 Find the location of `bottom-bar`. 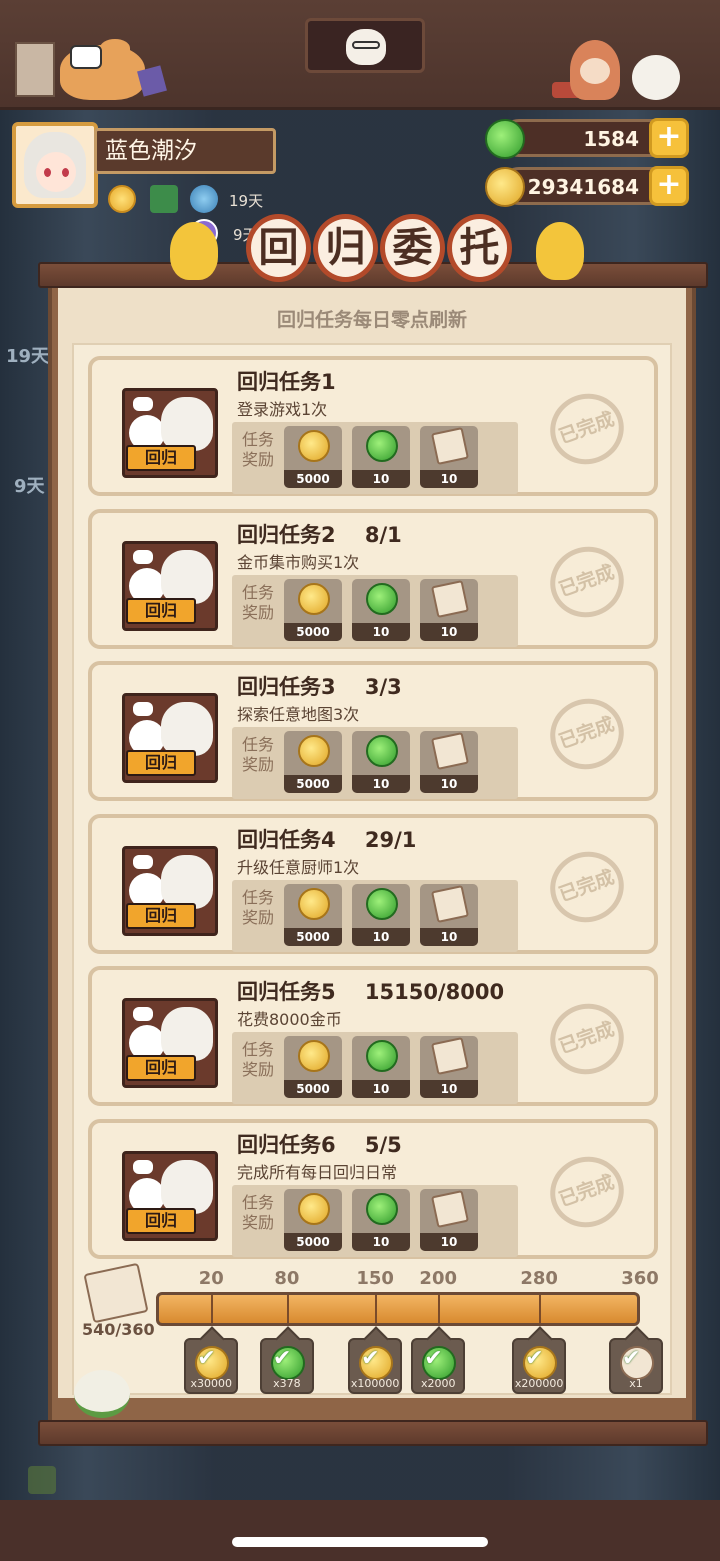

bottom-bar is located at coordinates (360, 1530).